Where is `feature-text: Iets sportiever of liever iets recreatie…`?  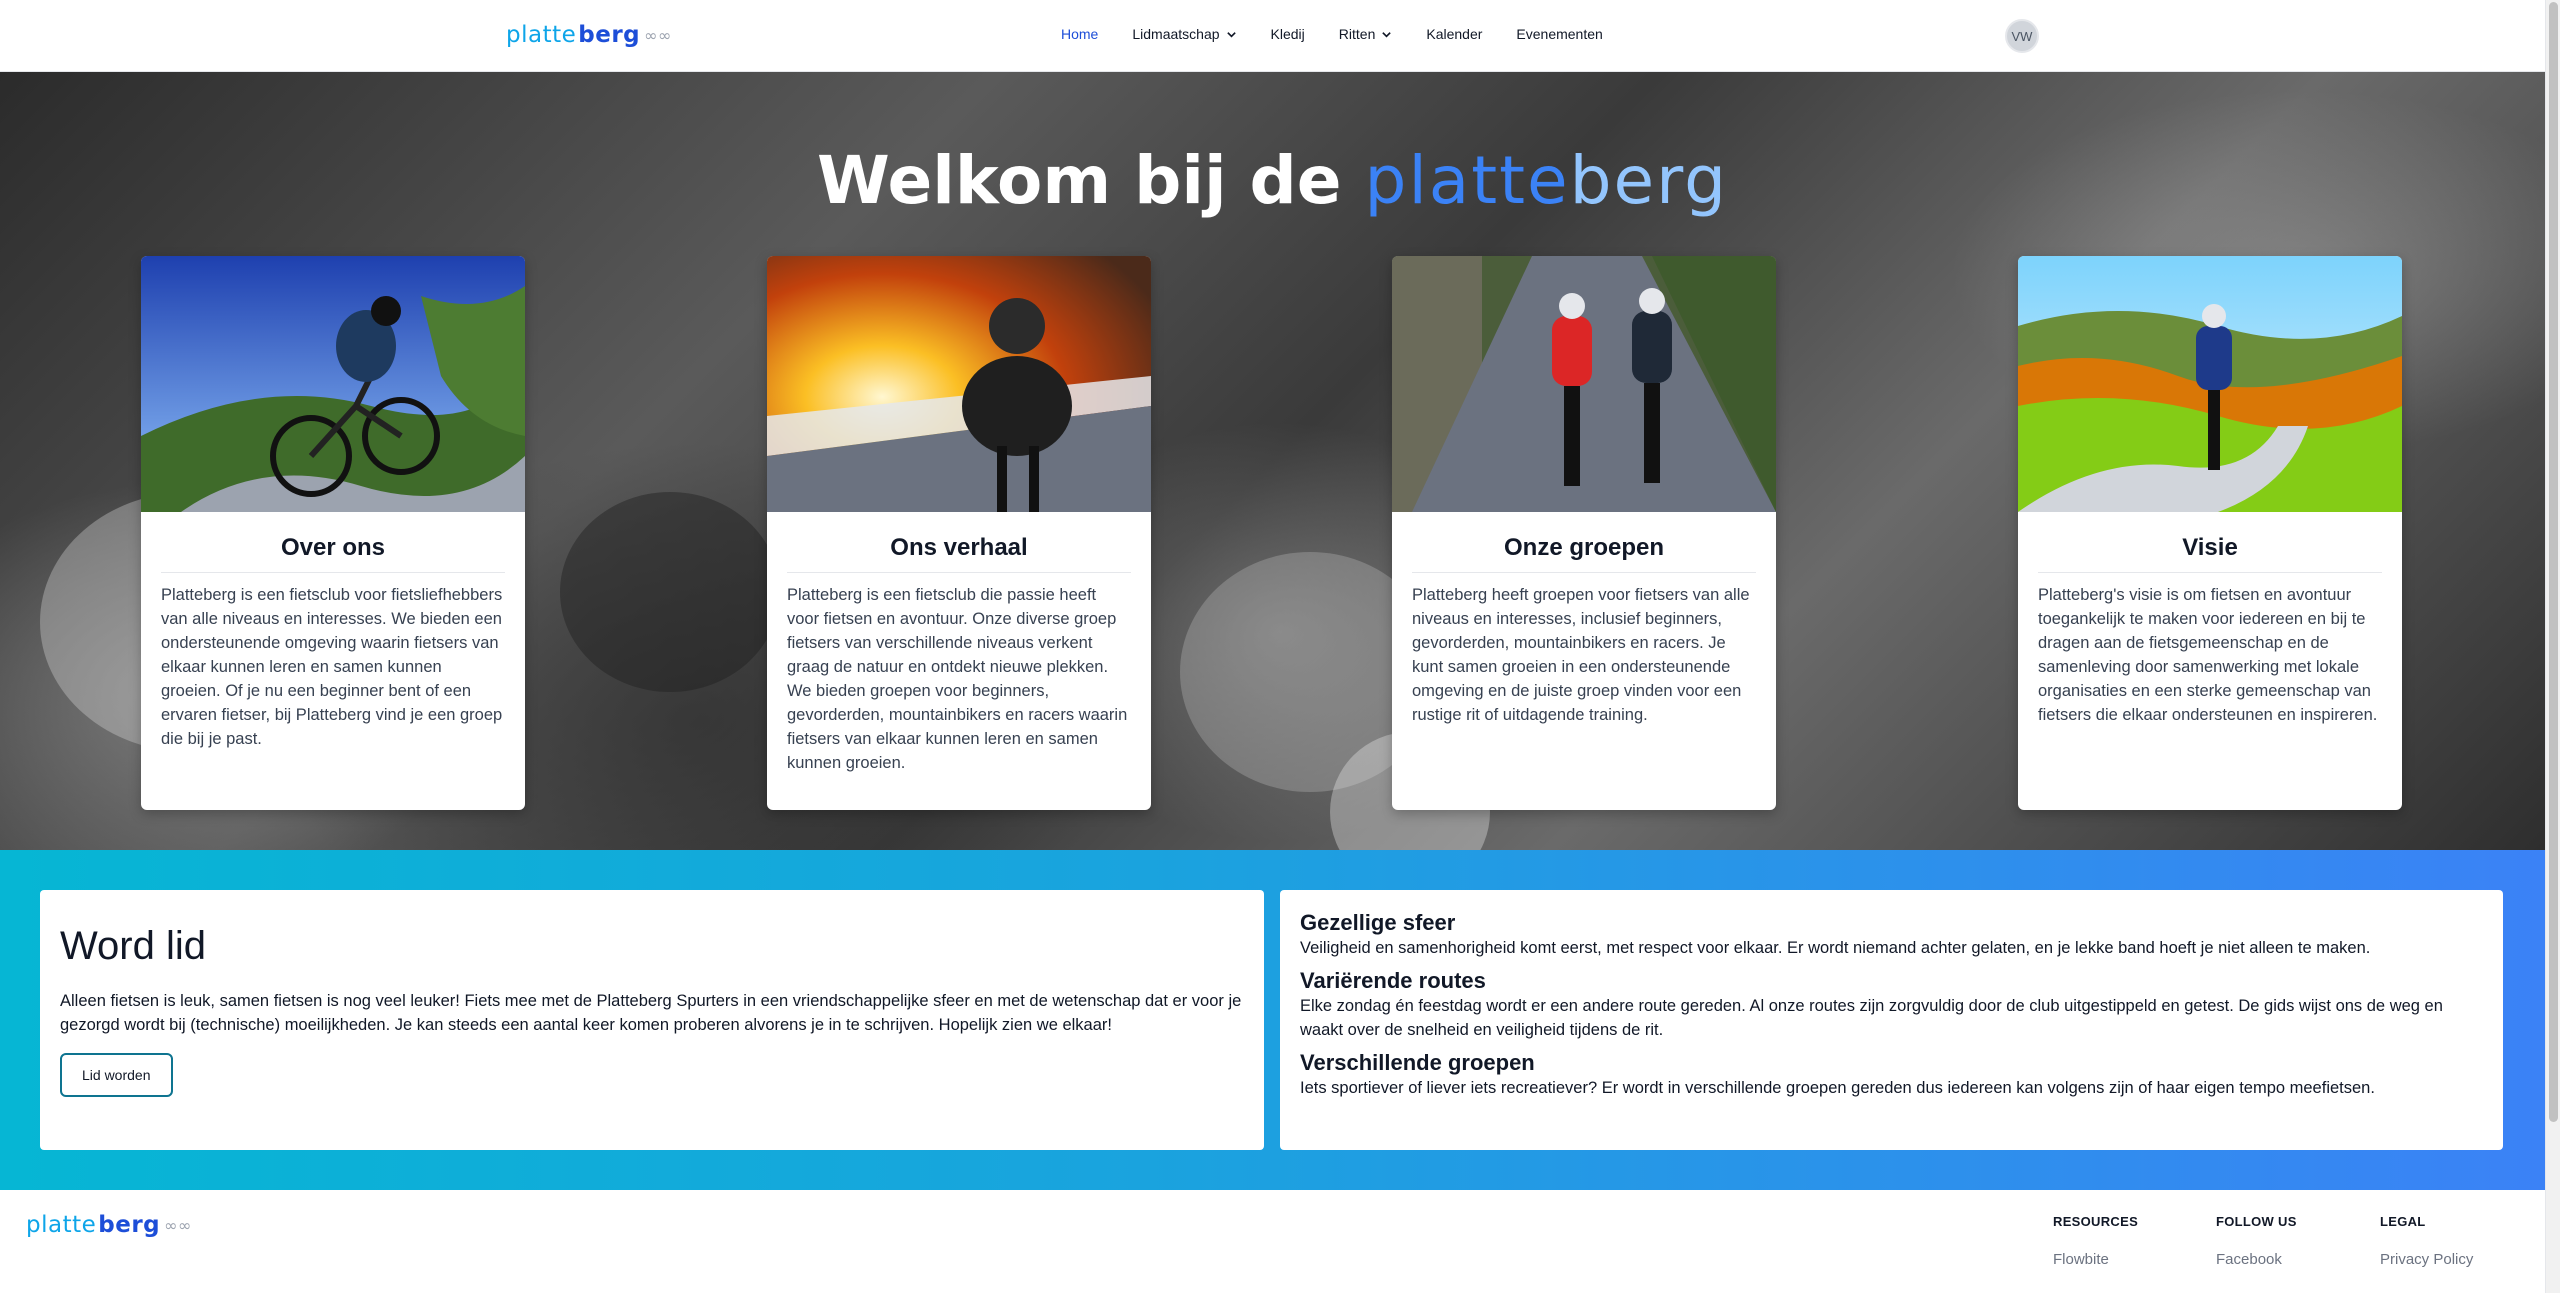
feature-text: Iets sportiever of liever iets recreatie… is located at coordinates (1837, 1088).